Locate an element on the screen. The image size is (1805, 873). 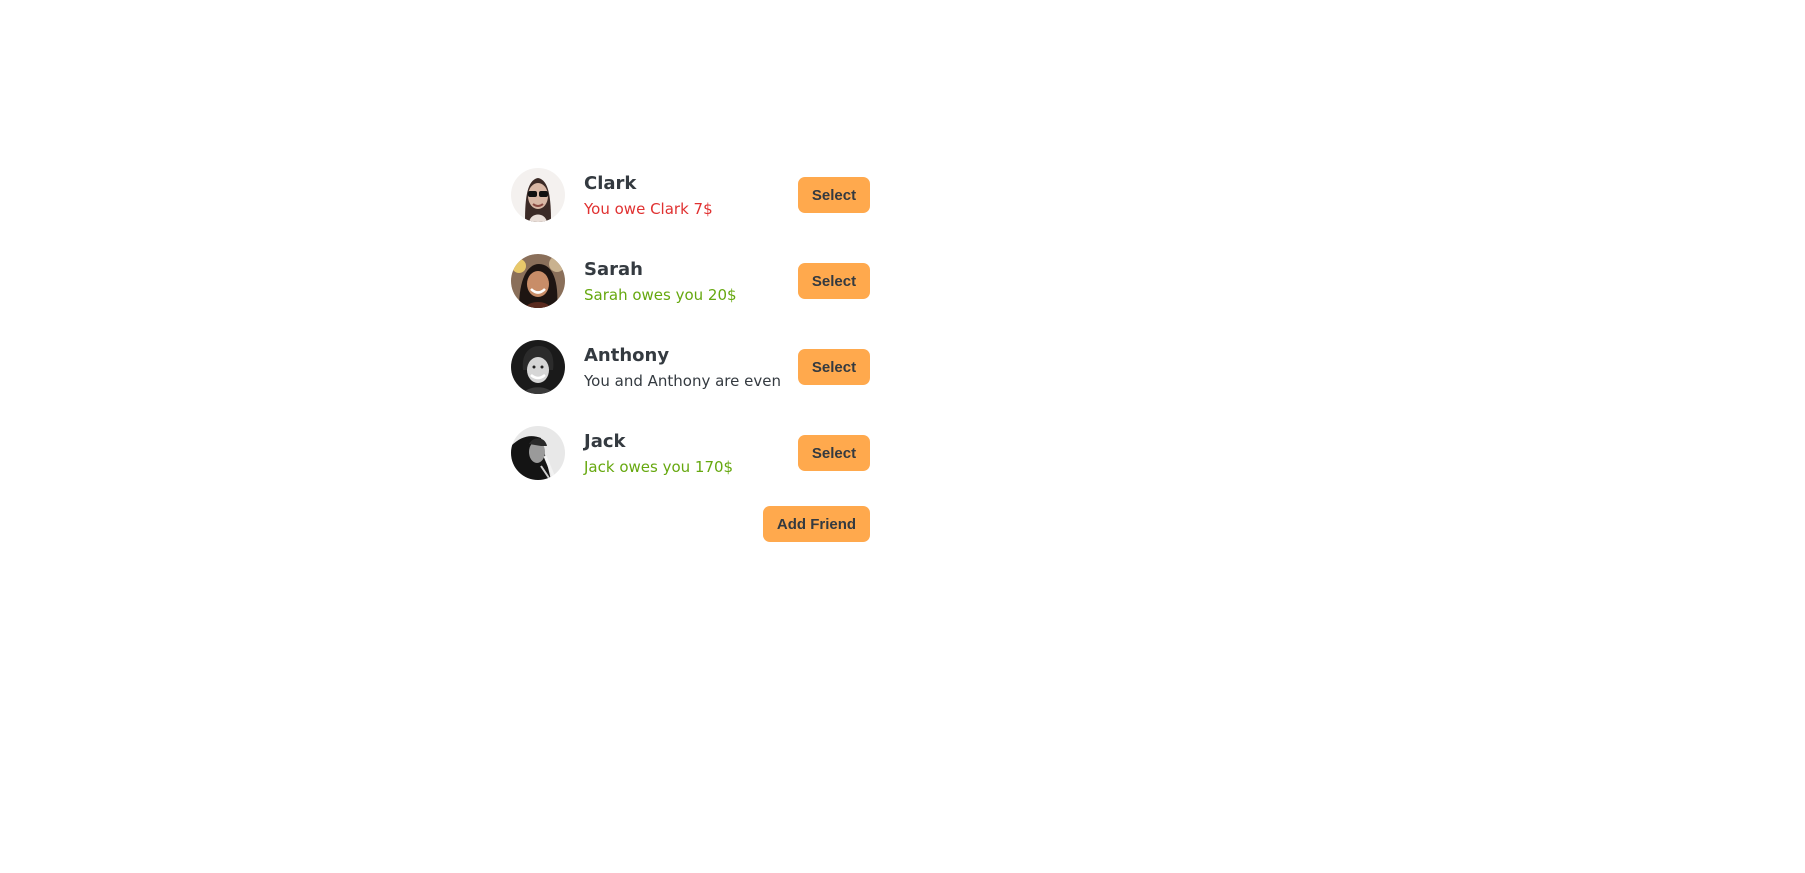
friend-item-anthony: Anthony You and Anthony are even Select is located at coordinates (690, 367).